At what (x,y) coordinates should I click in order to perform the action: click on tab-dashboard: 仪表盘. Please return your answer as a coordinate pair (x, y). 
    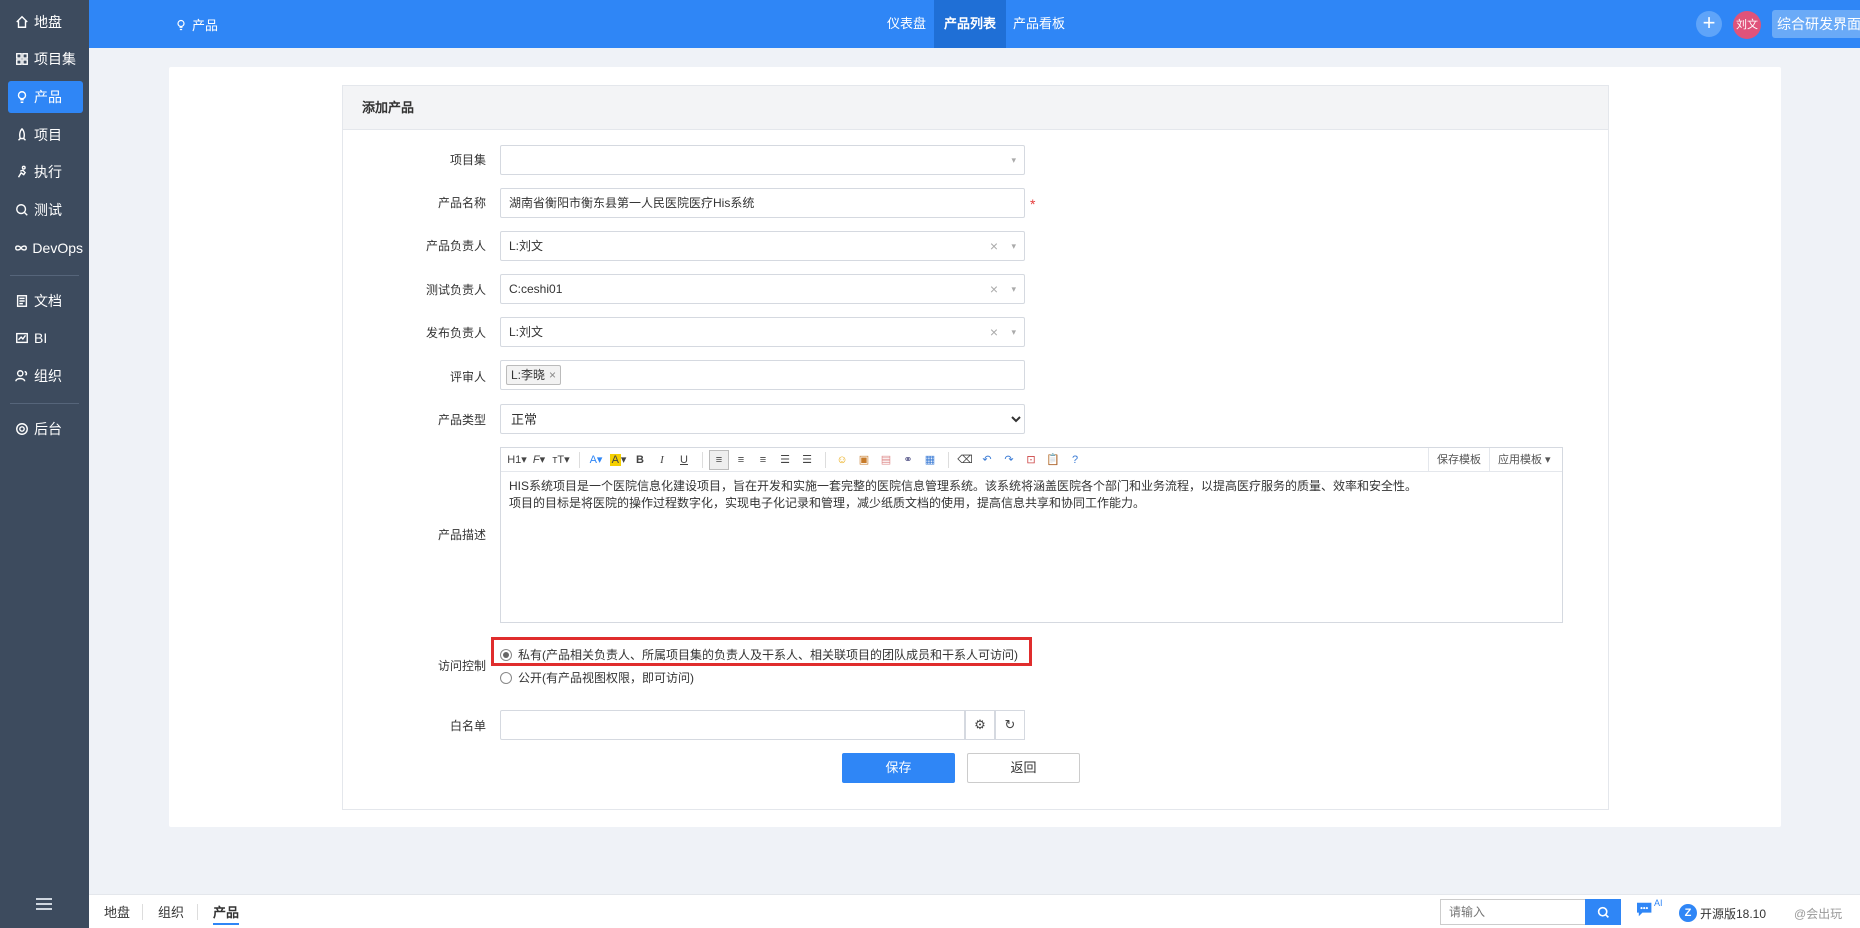
    Looking at the image, I should click on (906, 24).